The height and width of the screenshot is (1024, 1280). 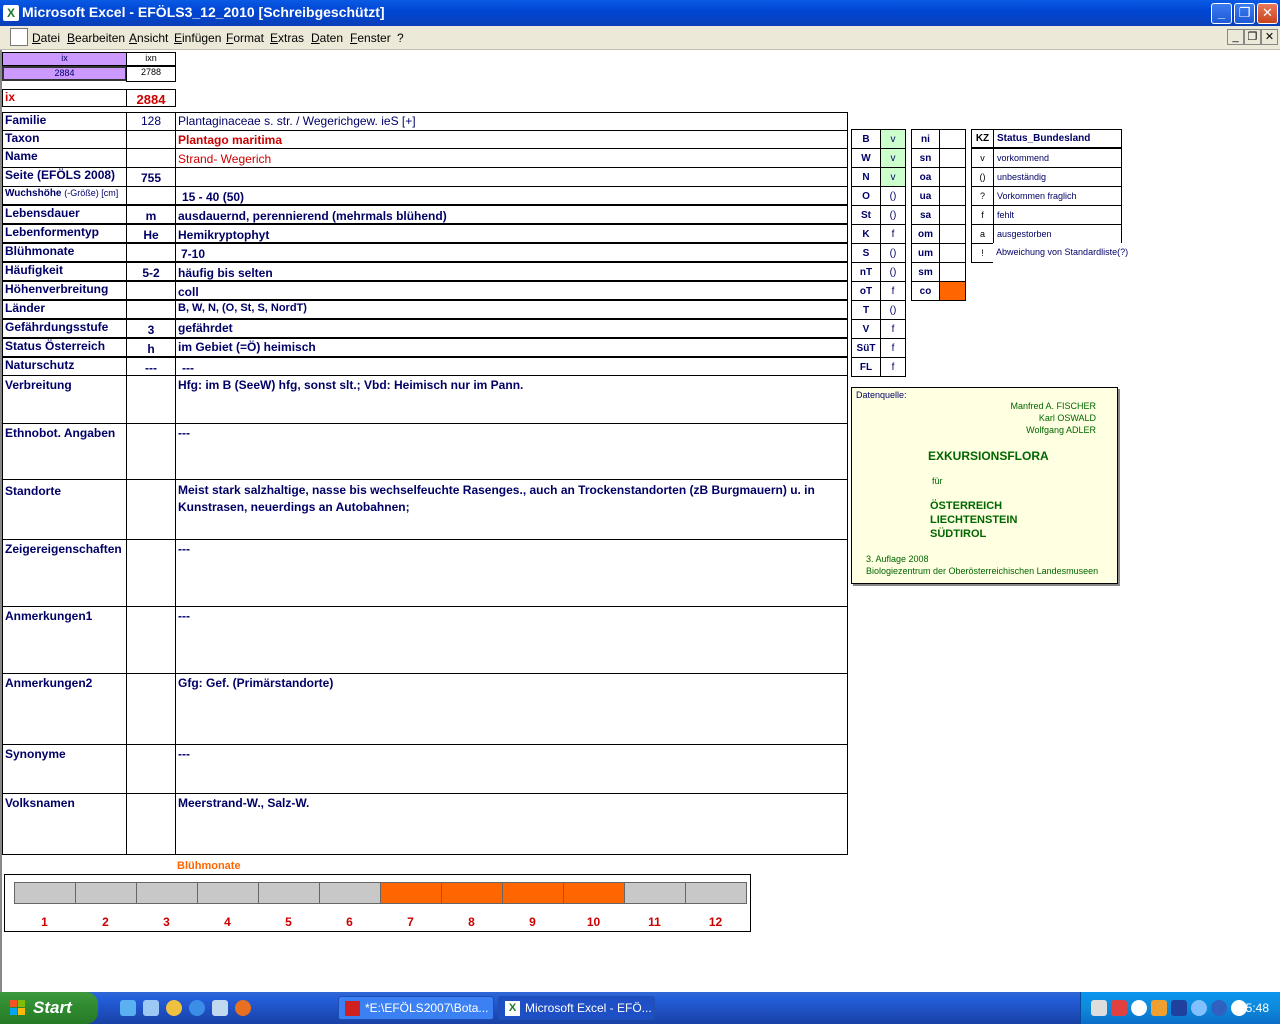 I want to click on menu-bearbeiten: Bearbeiten, so click(x=96, y=38).